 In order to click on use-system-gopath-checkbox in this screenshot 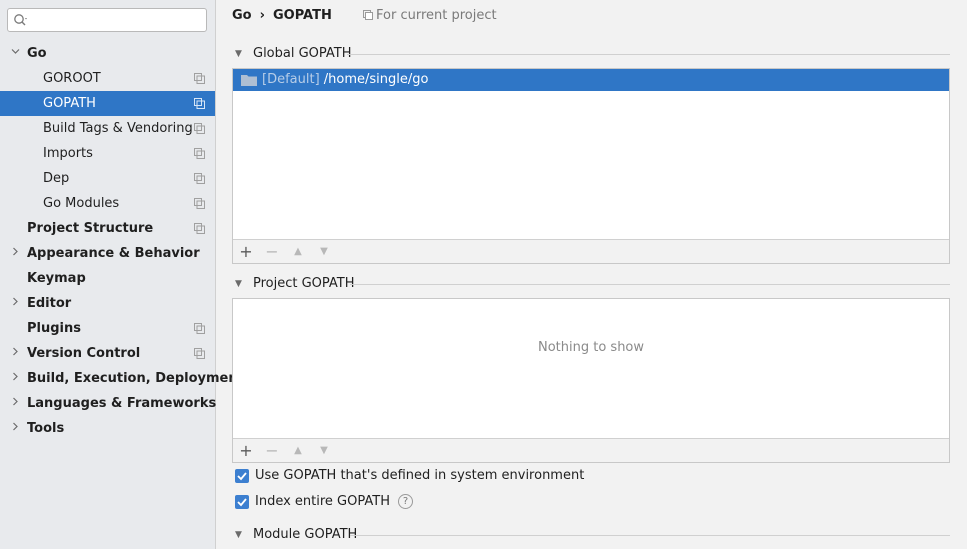, I will do `click(242, 476)`.